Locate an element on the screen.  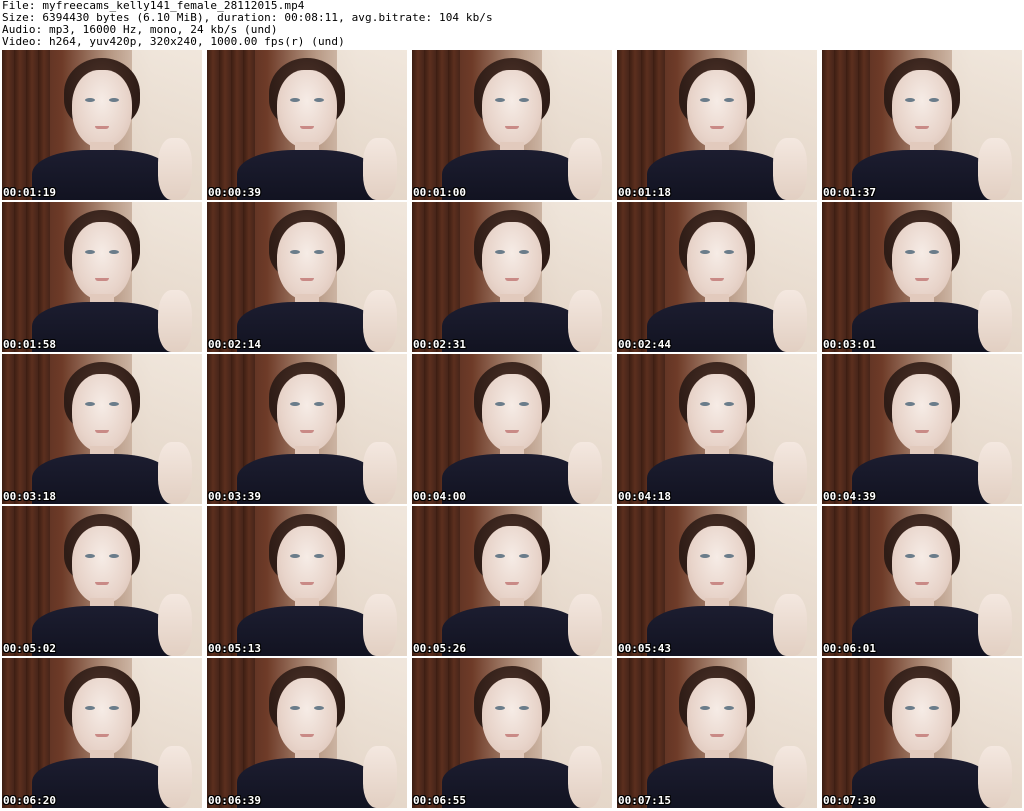
timestamp-label: 00:06:39 is located at coordinates (234, 800).